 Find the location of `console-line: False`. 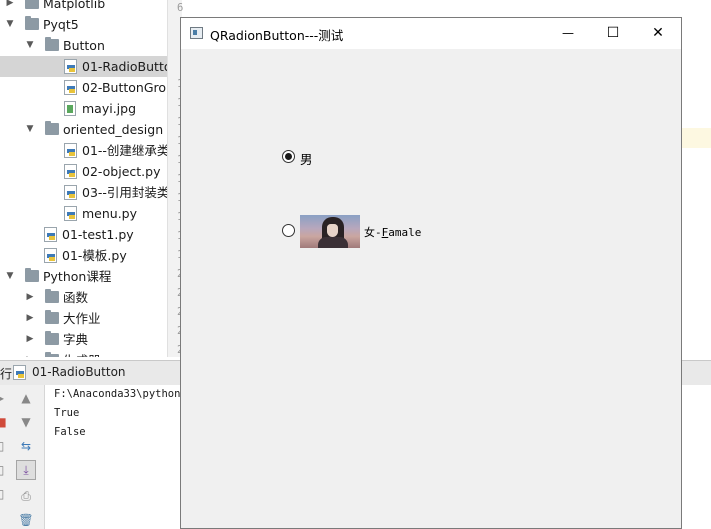

console-line: False is located at coordinates (70, 432).